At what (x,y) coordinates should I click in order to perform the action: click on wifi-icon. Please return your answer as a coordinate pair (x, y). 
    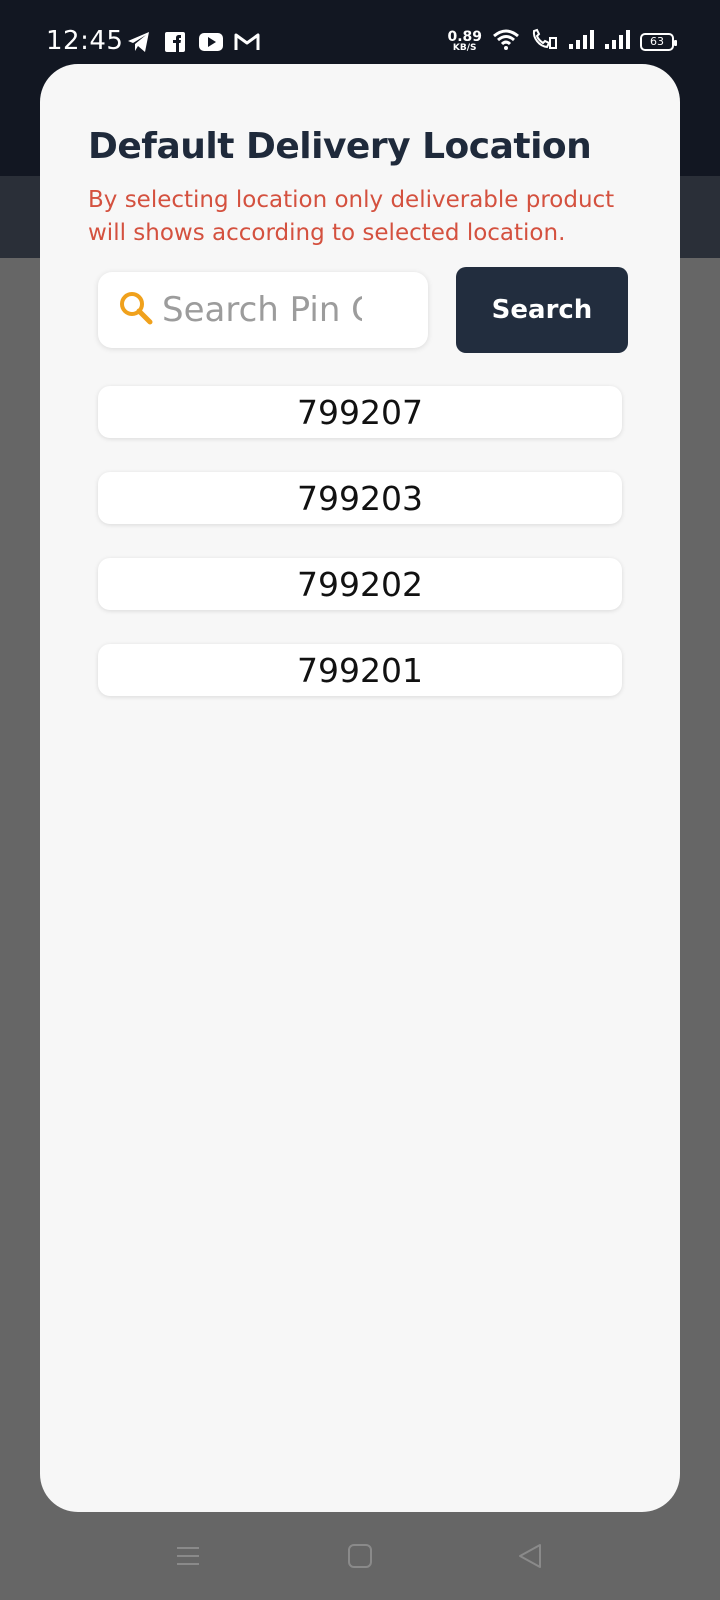
    Looking at the image, I should click on (506, 41).